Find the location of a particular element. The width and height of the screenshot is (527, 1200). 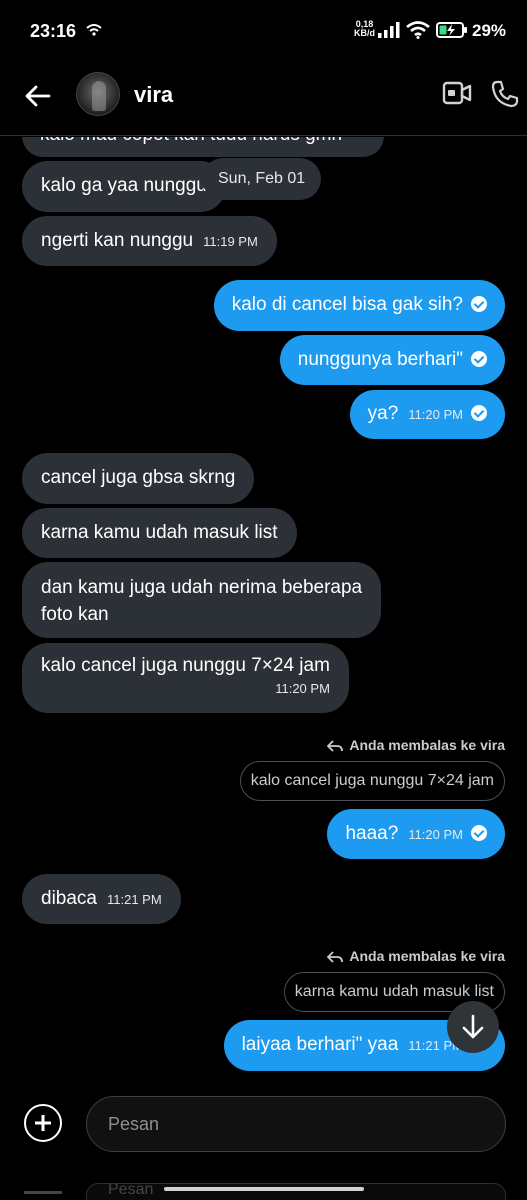

message-bubble-incoming: cancel juga gbsa skrng is located at coordinates (138, 478).